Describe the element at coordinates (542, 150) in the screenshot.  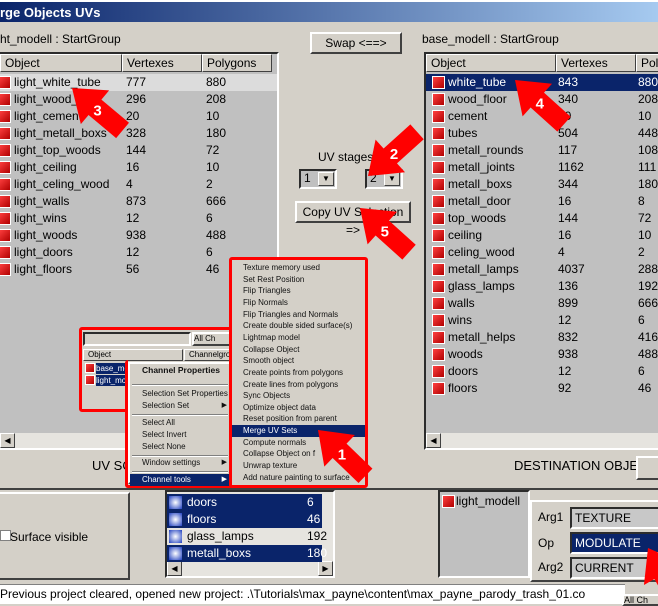
I see `table-row: metall_rounds 117 108` at that location.